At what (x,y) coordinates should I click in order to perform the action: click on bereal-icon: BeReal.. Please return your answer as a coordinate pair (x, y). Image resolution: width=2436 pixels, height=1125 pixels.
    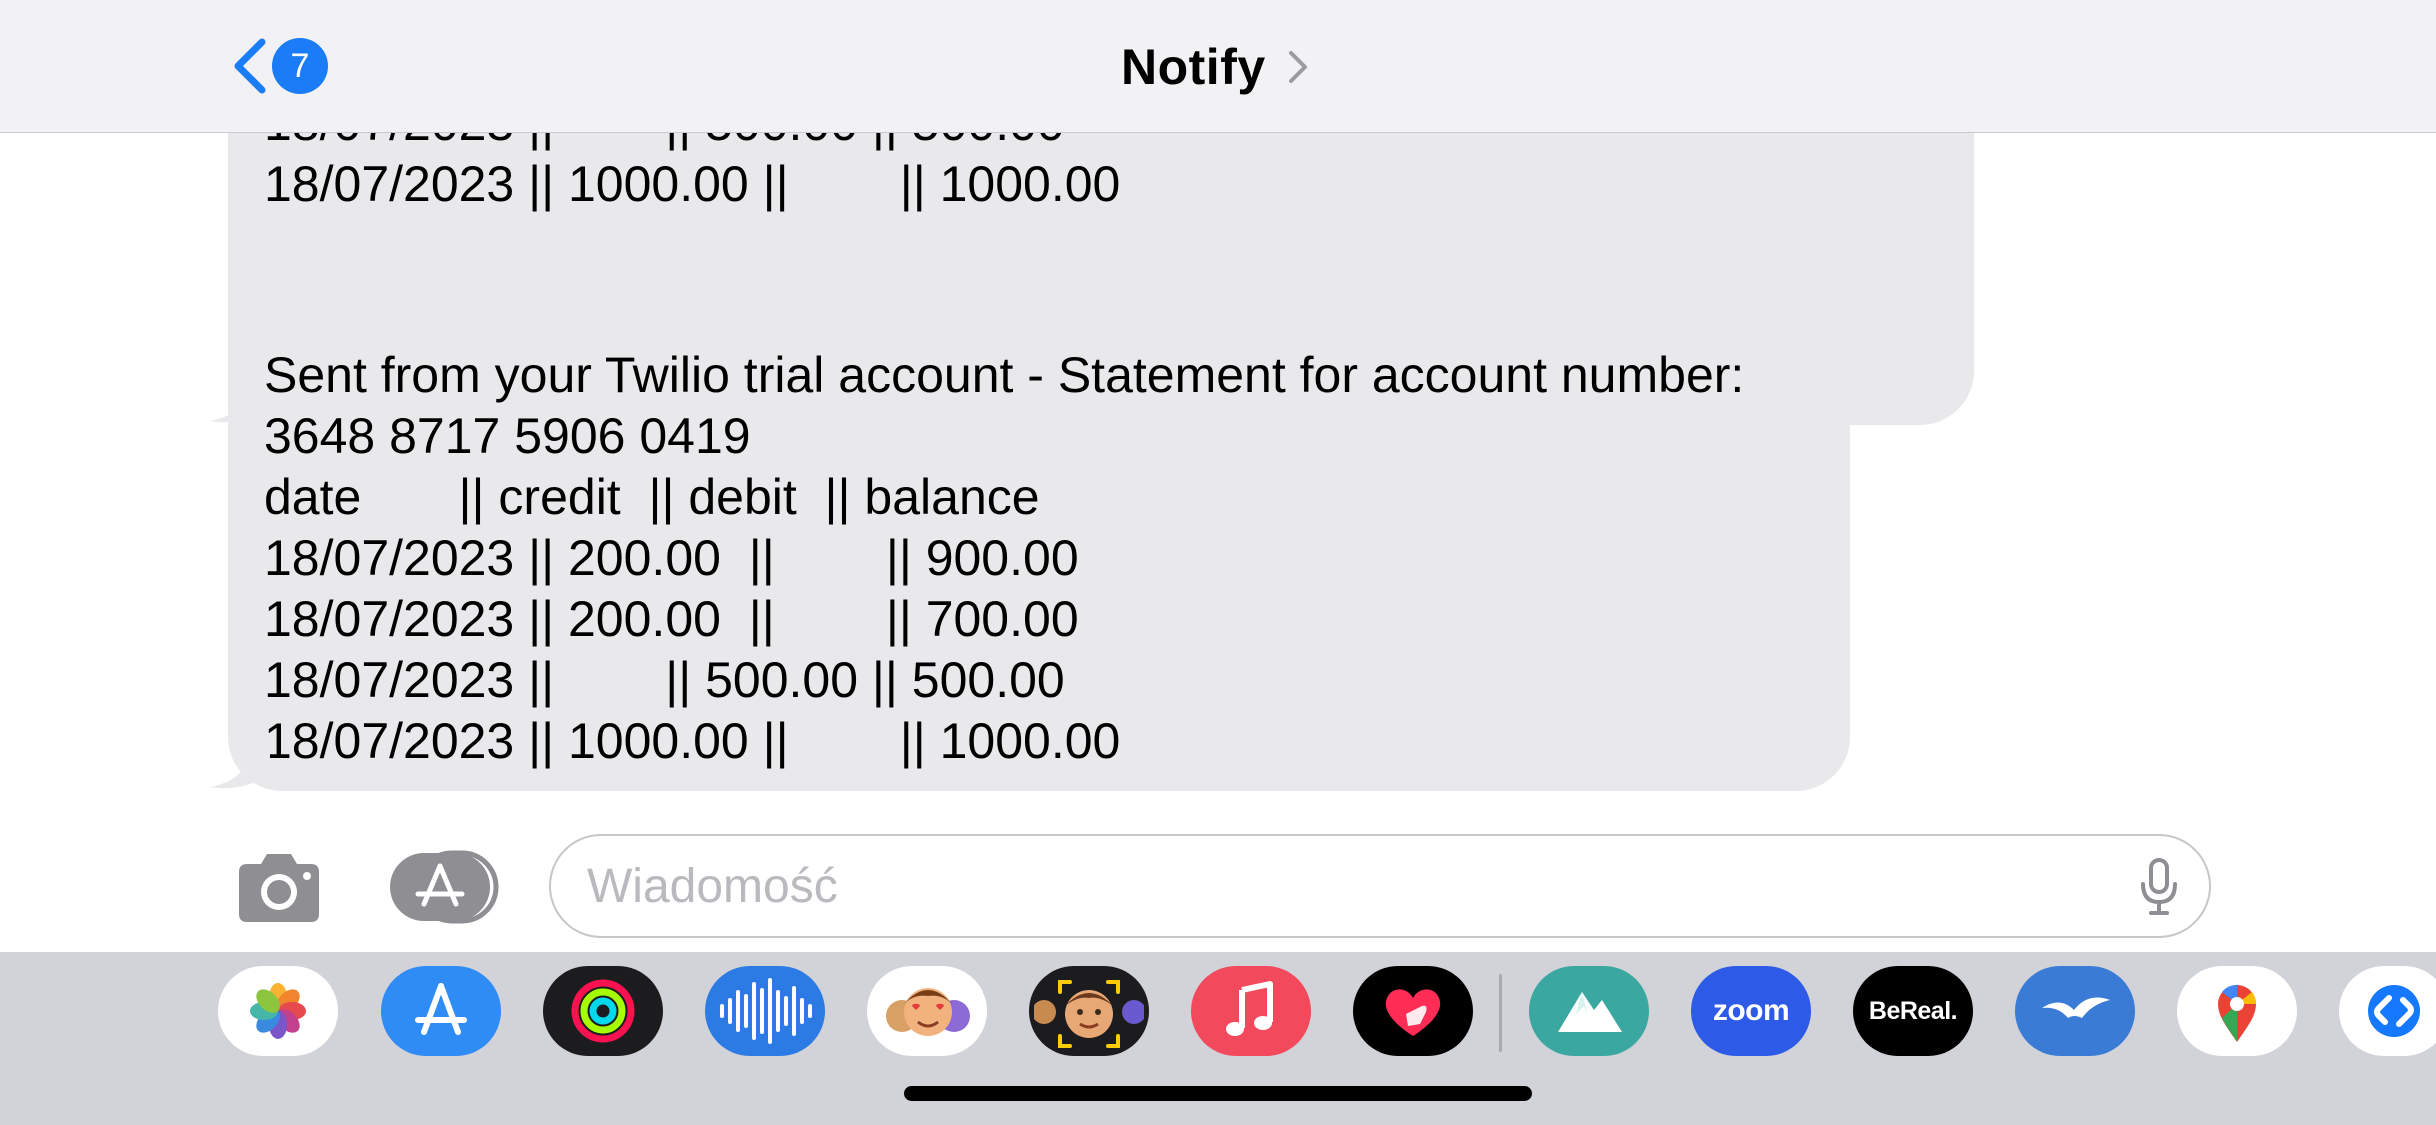
    Looking at the image, I should click on (1913, 1010).